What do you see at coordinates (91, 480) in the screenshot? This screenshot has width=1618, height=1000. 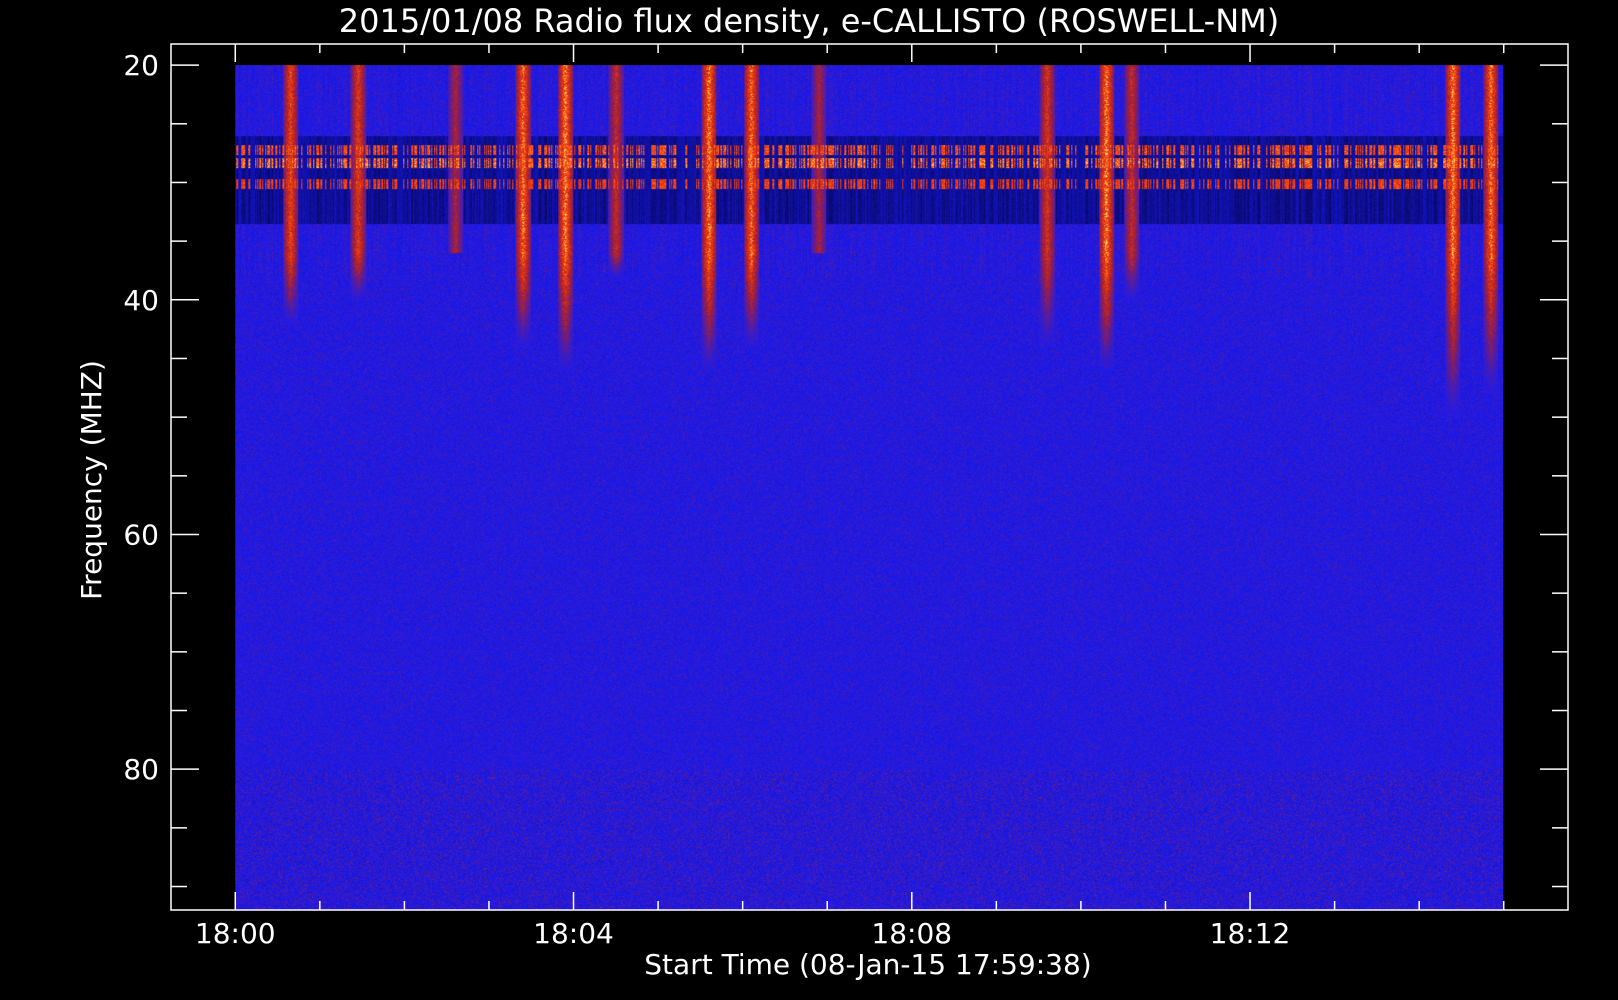 I see `y-axis-label: Frequency (MHZ)` at bounding box center [91, 480].